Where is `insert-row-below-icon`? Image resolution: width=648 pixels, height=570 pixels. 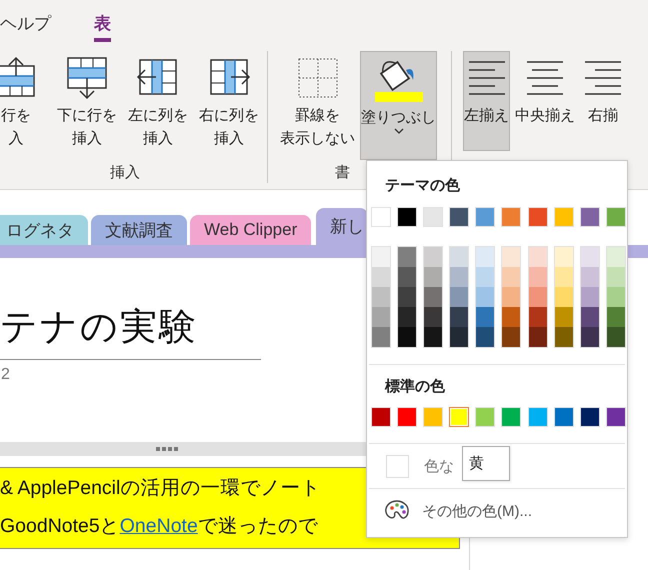
insert-row-below-icon is located at coordinates (87, 78).